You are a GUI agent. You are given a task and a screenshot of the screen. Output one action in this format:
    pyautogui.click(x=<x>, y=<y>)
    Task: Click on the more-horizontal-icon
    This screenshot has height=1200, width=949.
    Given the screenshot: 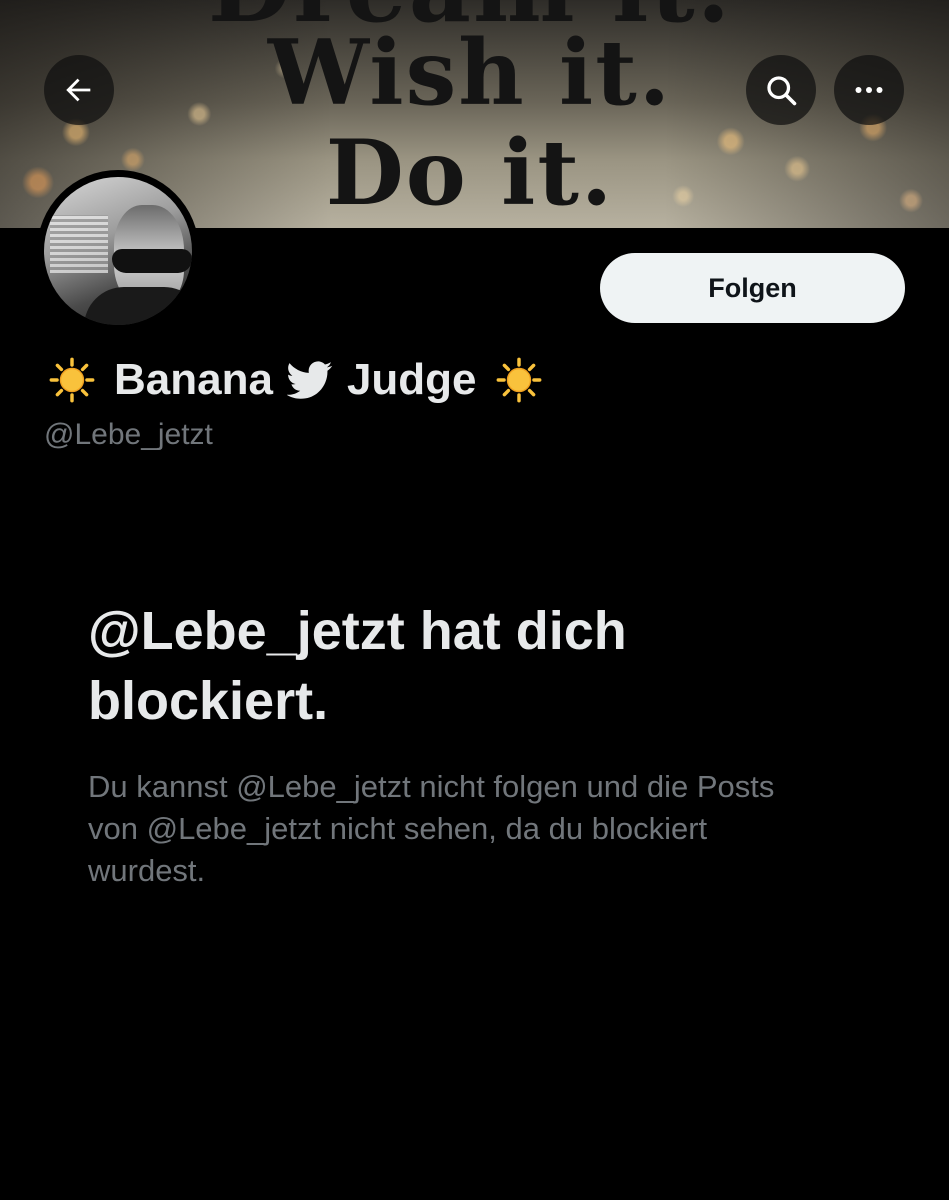 What is the action you would take?
    pyautogui.click(x=869, y=90)
    